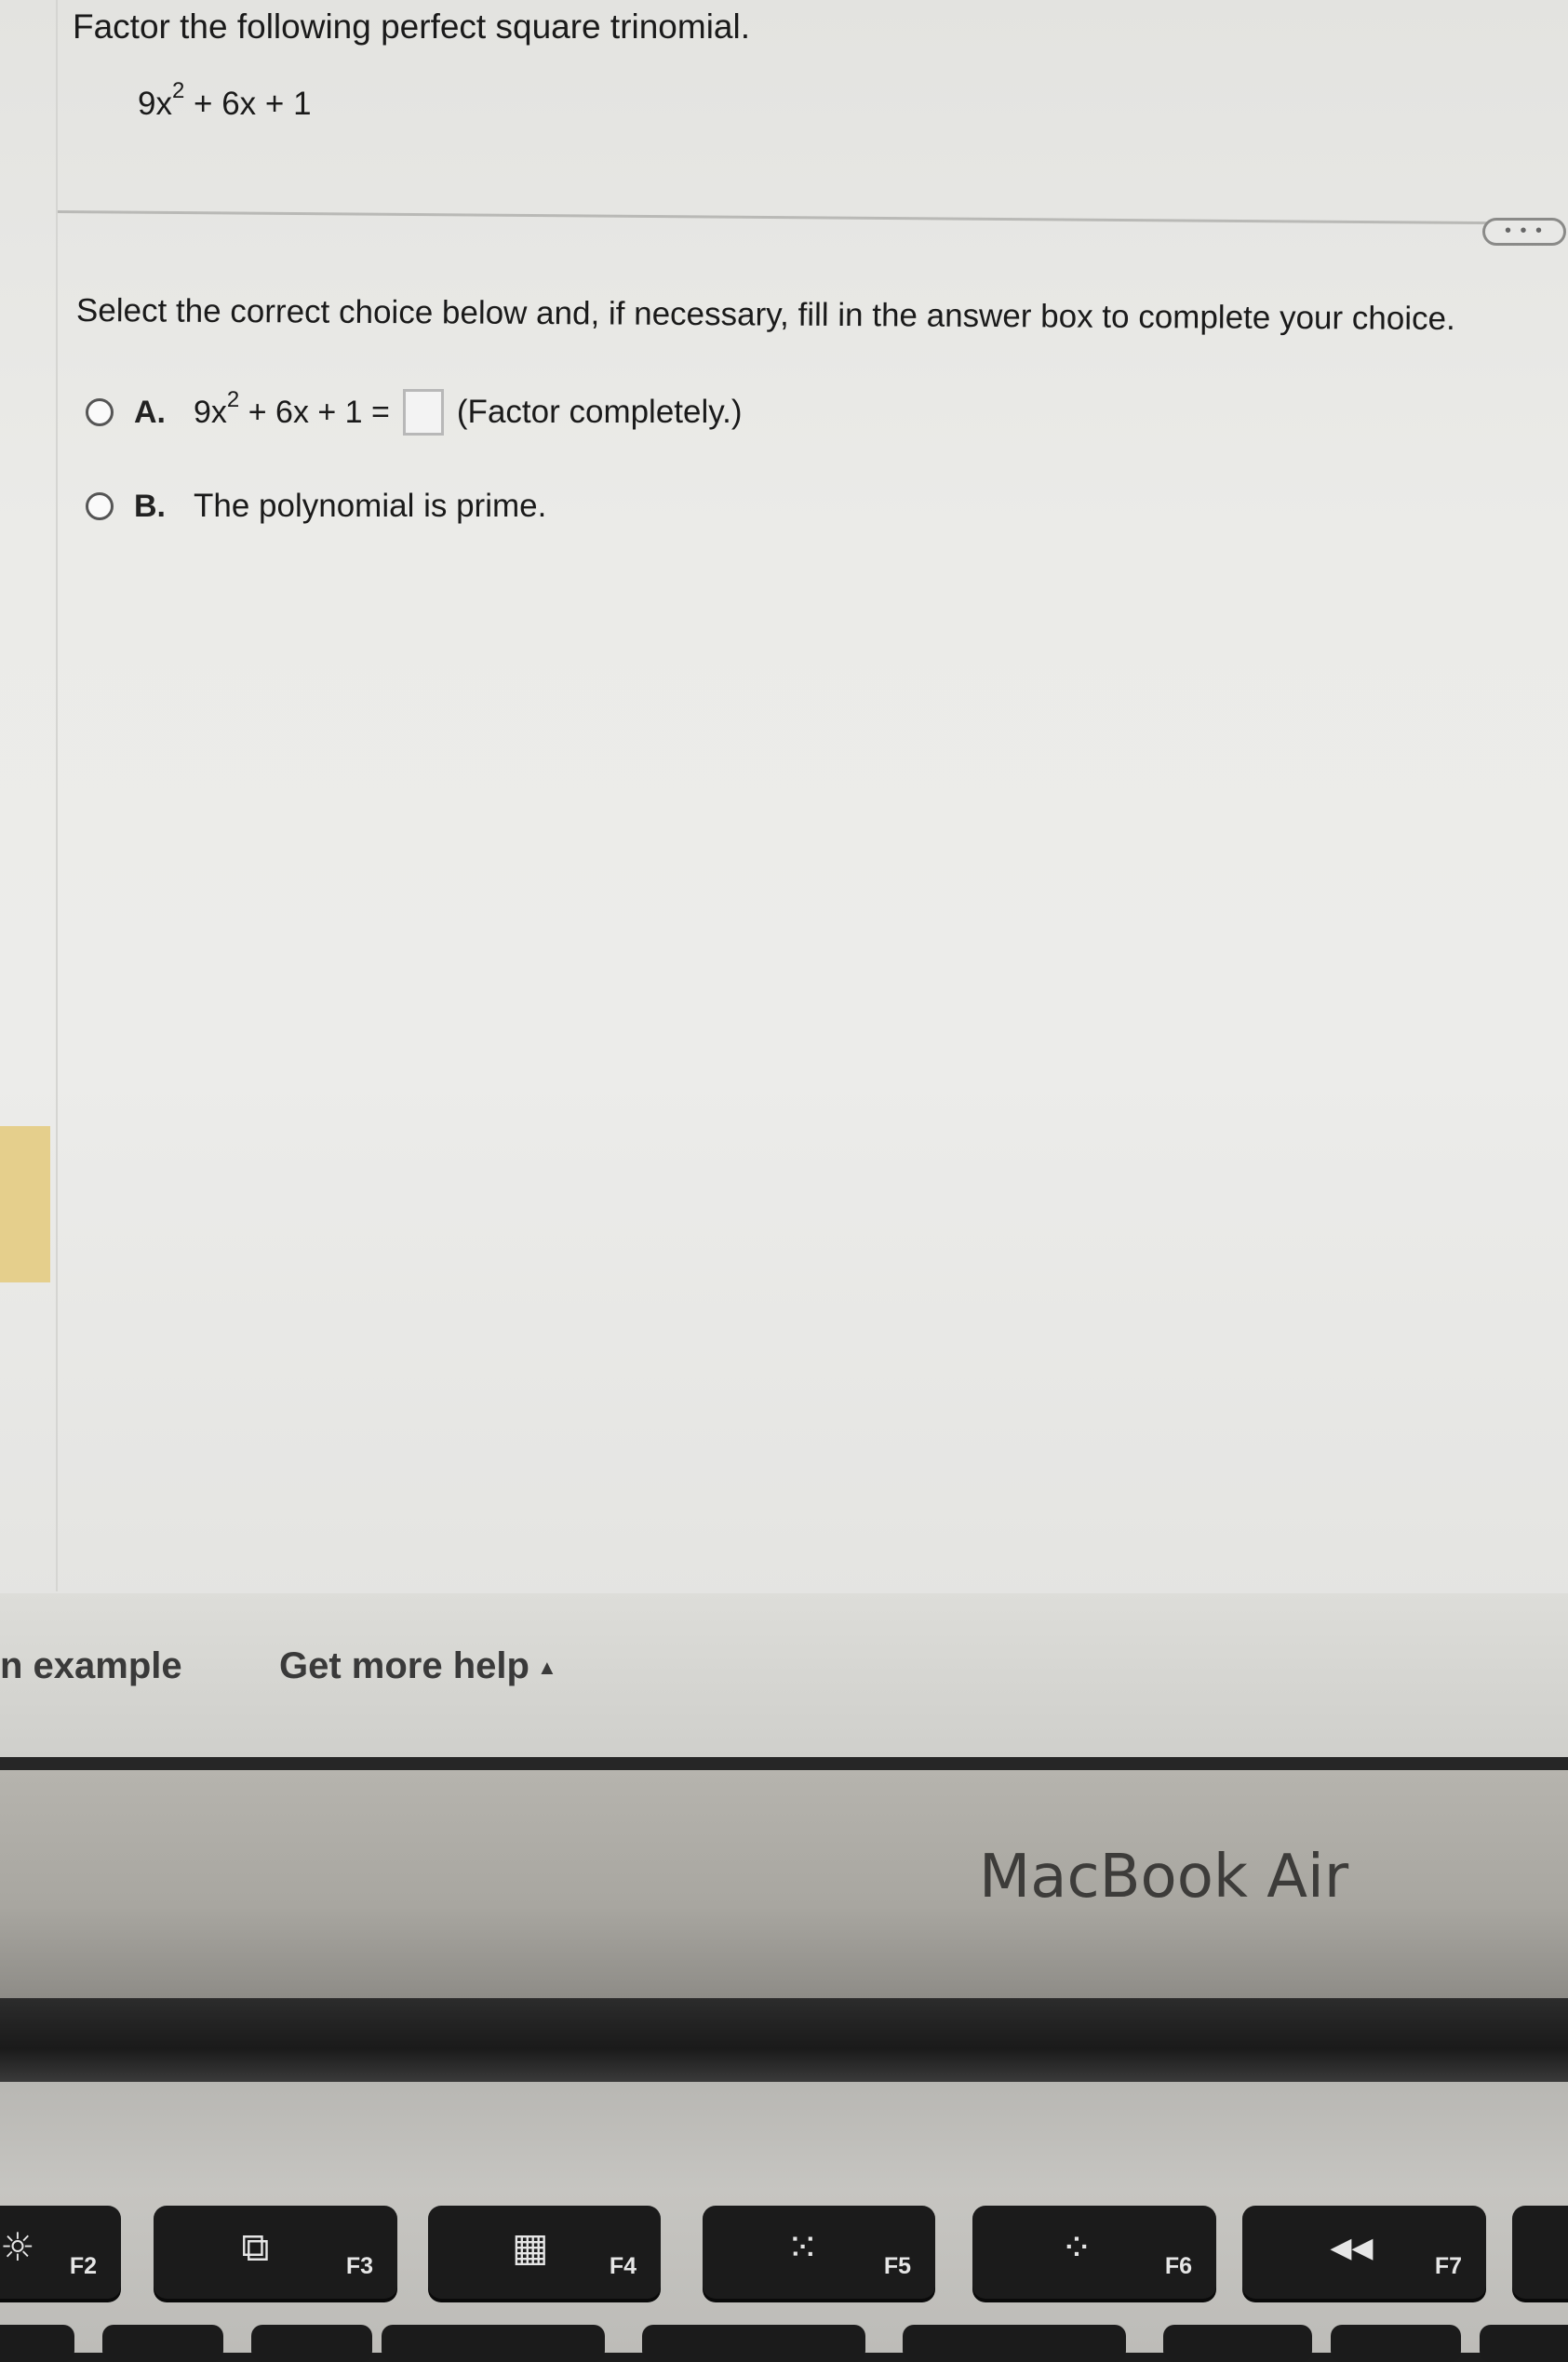  Describe the element at coordinates (1076, 2247) in the screenshot. I see `keyboard-light-up-icon: ⁘` at that location.